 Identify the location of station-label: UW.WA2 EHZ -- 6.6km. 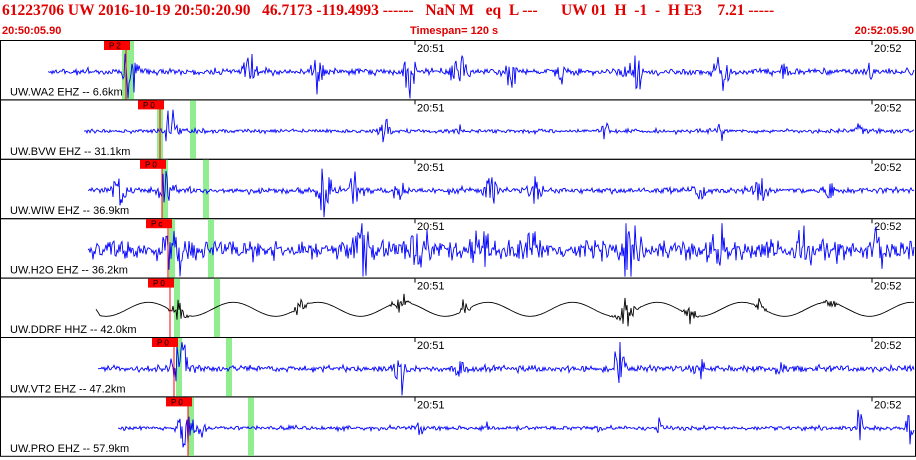
(66, 92).